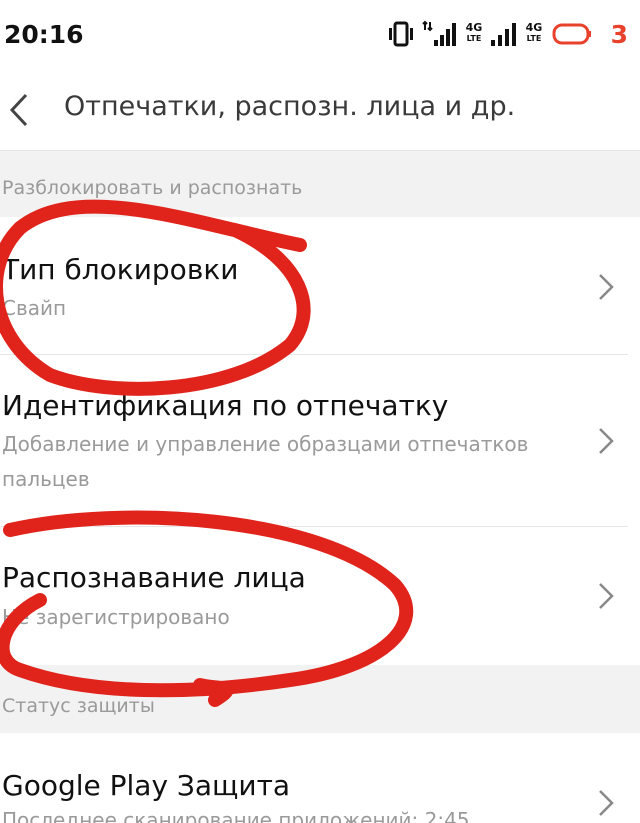 This screenshot has height=823, width=640. I want to click on item-title: Идентификация по отпечатку, so click(225, 405).